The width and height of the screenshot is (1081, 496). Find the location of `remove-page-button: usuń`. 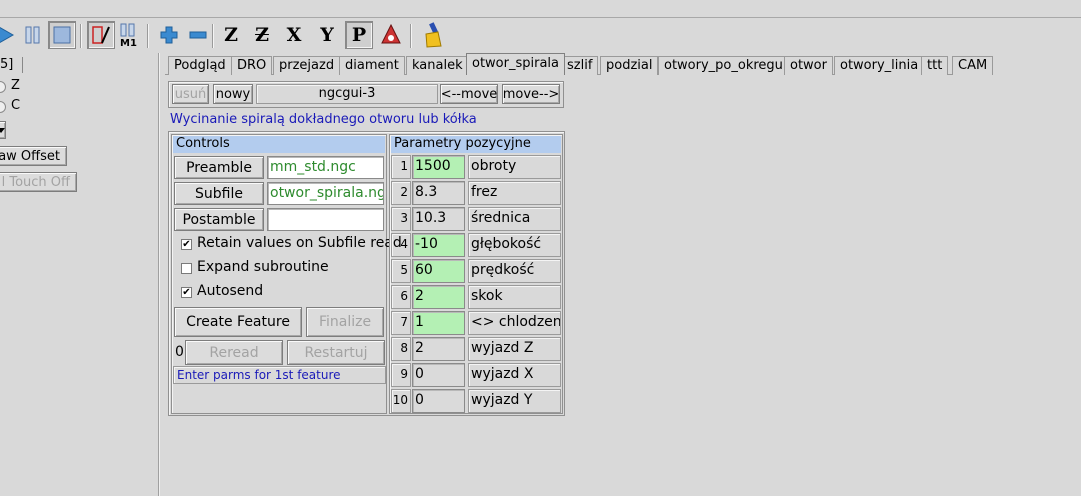

remove-page-button: usuń is located at coordinates (190, 94).